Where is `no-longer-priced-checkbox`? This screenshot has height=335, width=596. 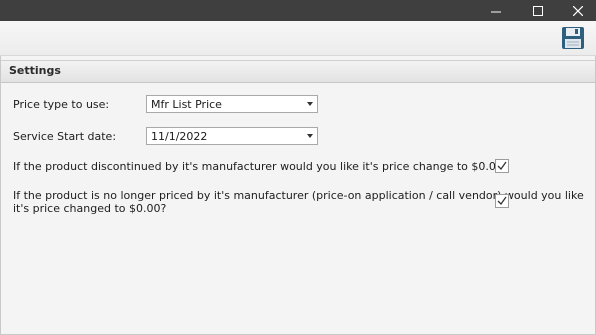 no-longer-priced-checkbox is located at coordinates (502, 201).